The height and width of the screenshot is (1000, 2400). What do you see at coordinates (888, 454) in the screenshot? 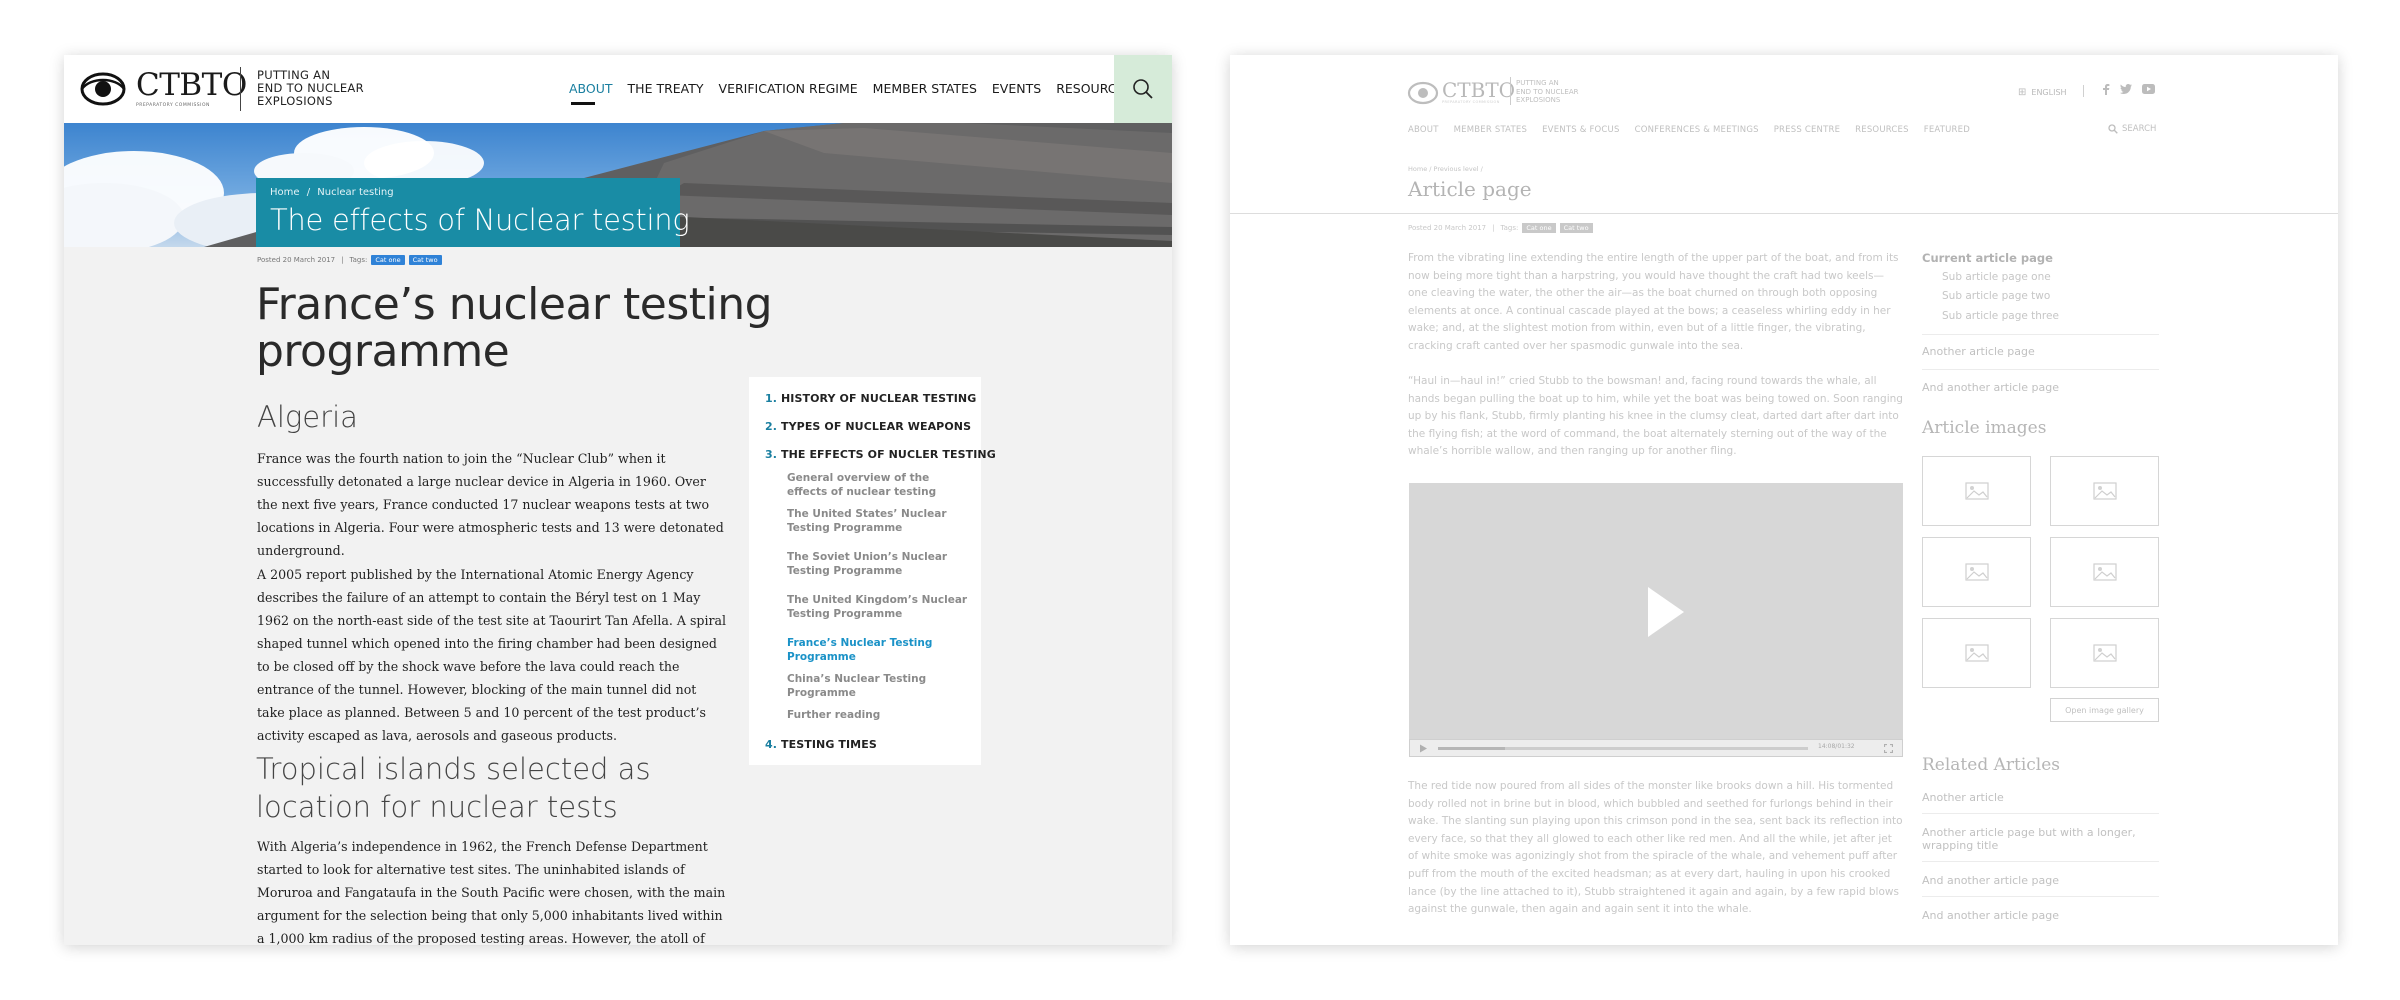
I see `toc-label: THE EFFECTS OF NUCLER TESTING` at bounding box center [888, 454].